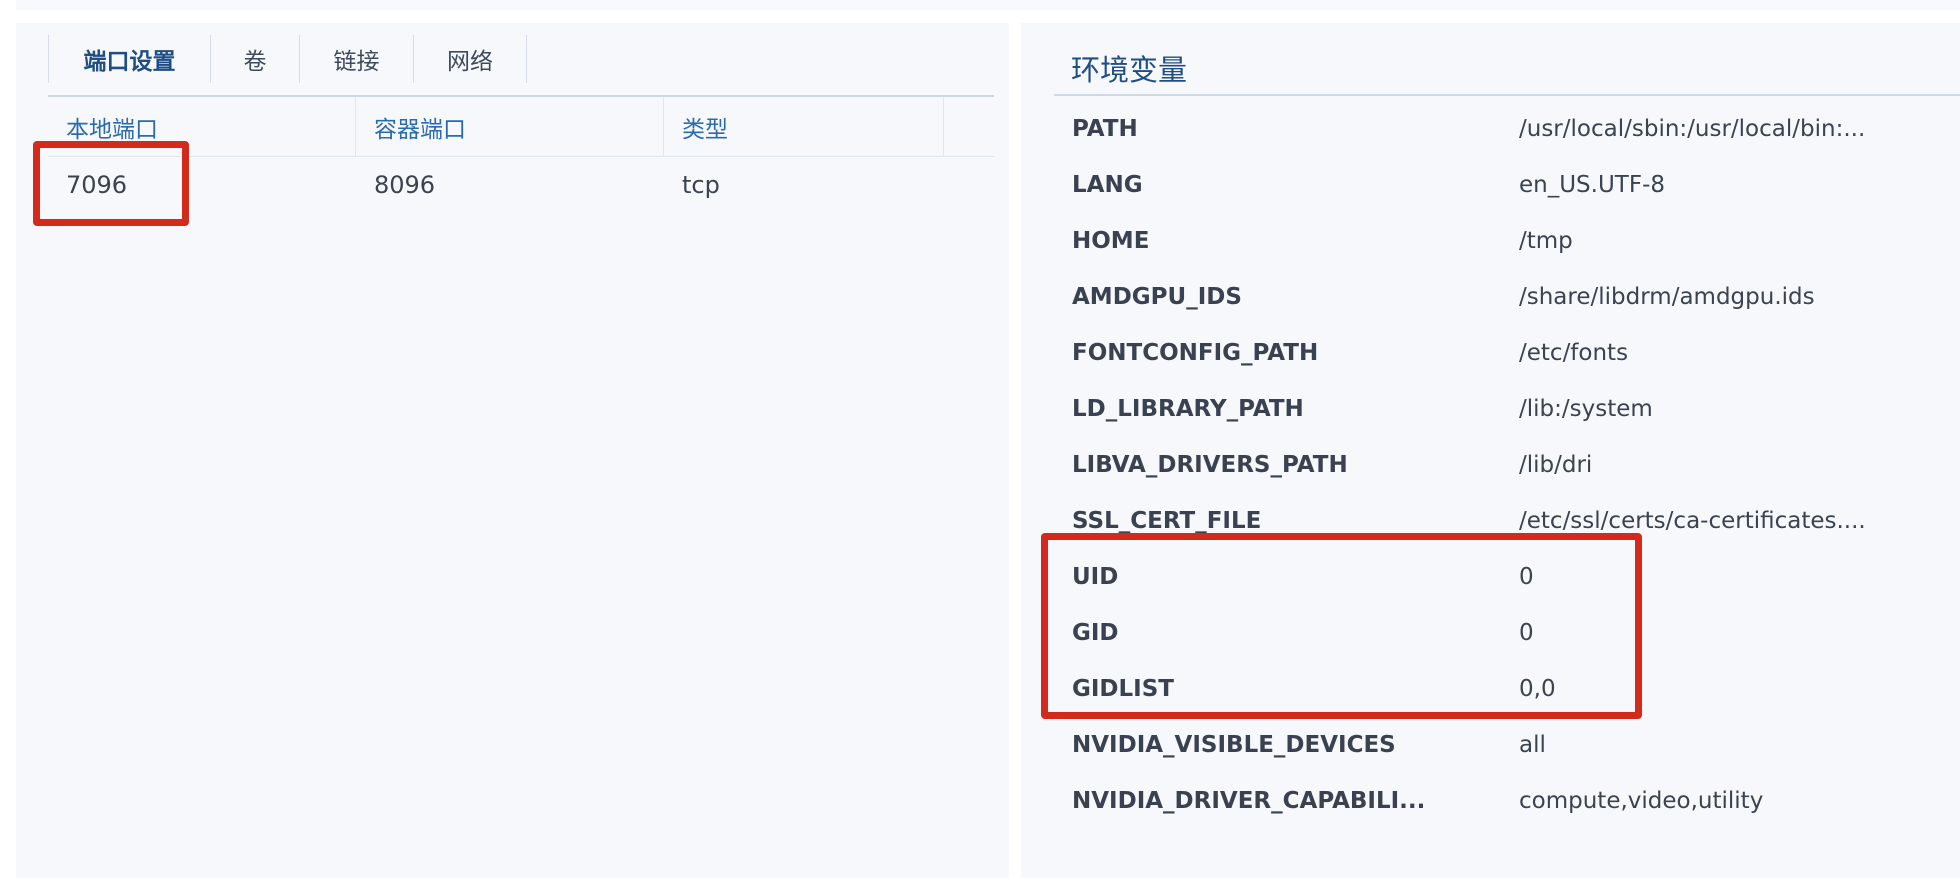 Image resolution: width=1960 pixels, height=878 pixels. Describe the element at coordinates (1532, 745) in the screenshot. I see `env-value: all` at that location.